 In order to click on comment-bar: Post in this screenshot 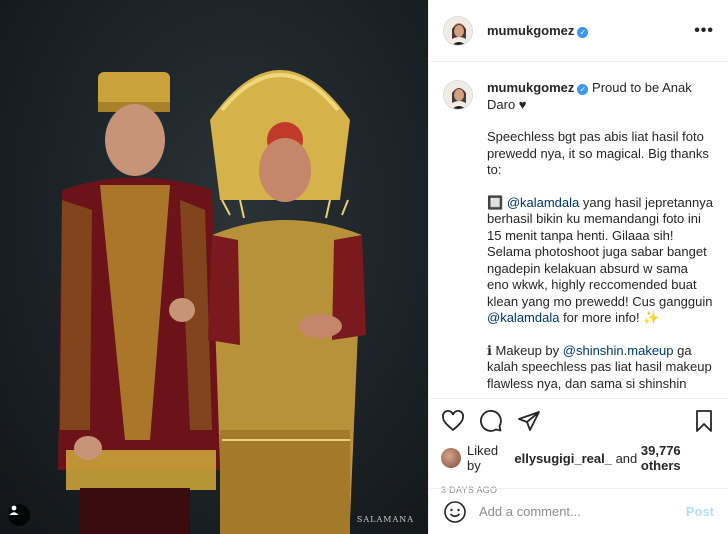, I will do `click(578, 511)`.